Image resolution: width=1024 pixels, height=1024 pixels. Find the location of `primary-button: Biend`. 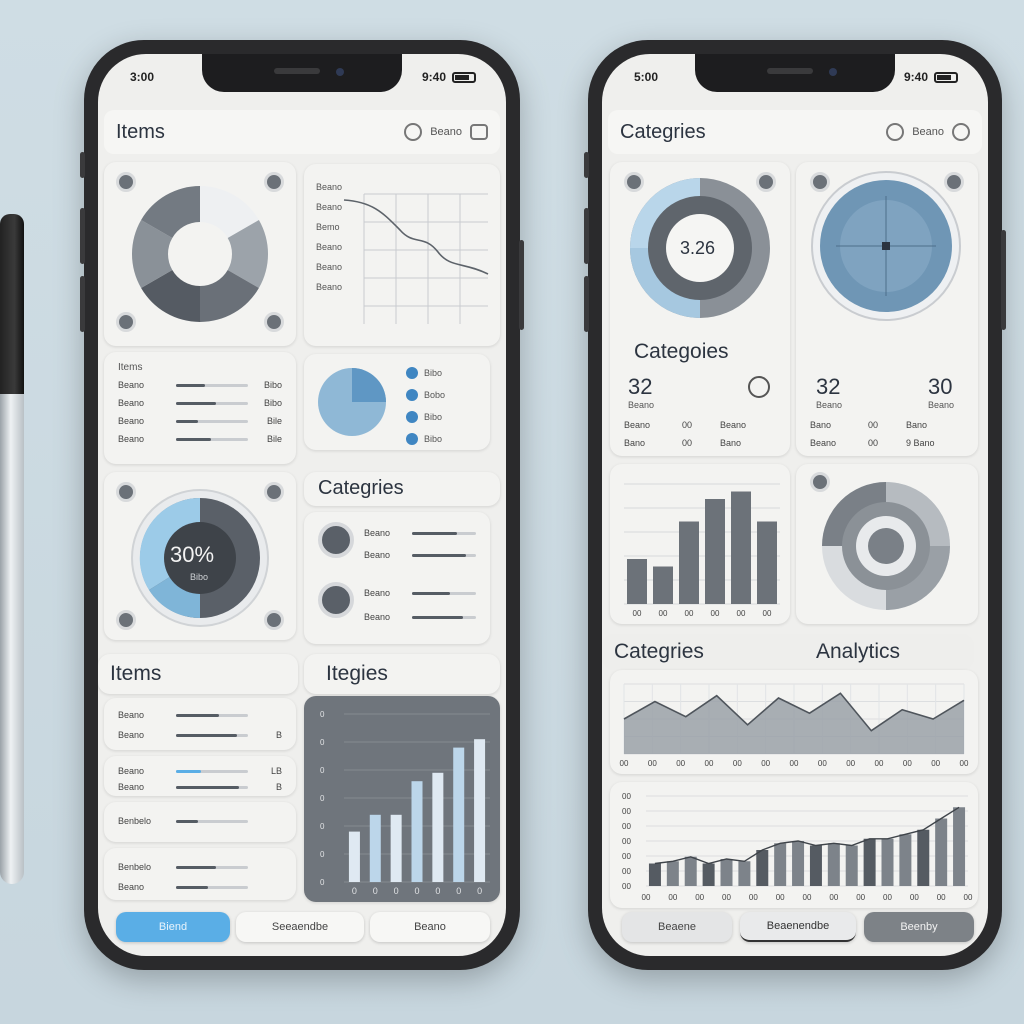

primary-button: Biend is located at coordinates (173, 927).